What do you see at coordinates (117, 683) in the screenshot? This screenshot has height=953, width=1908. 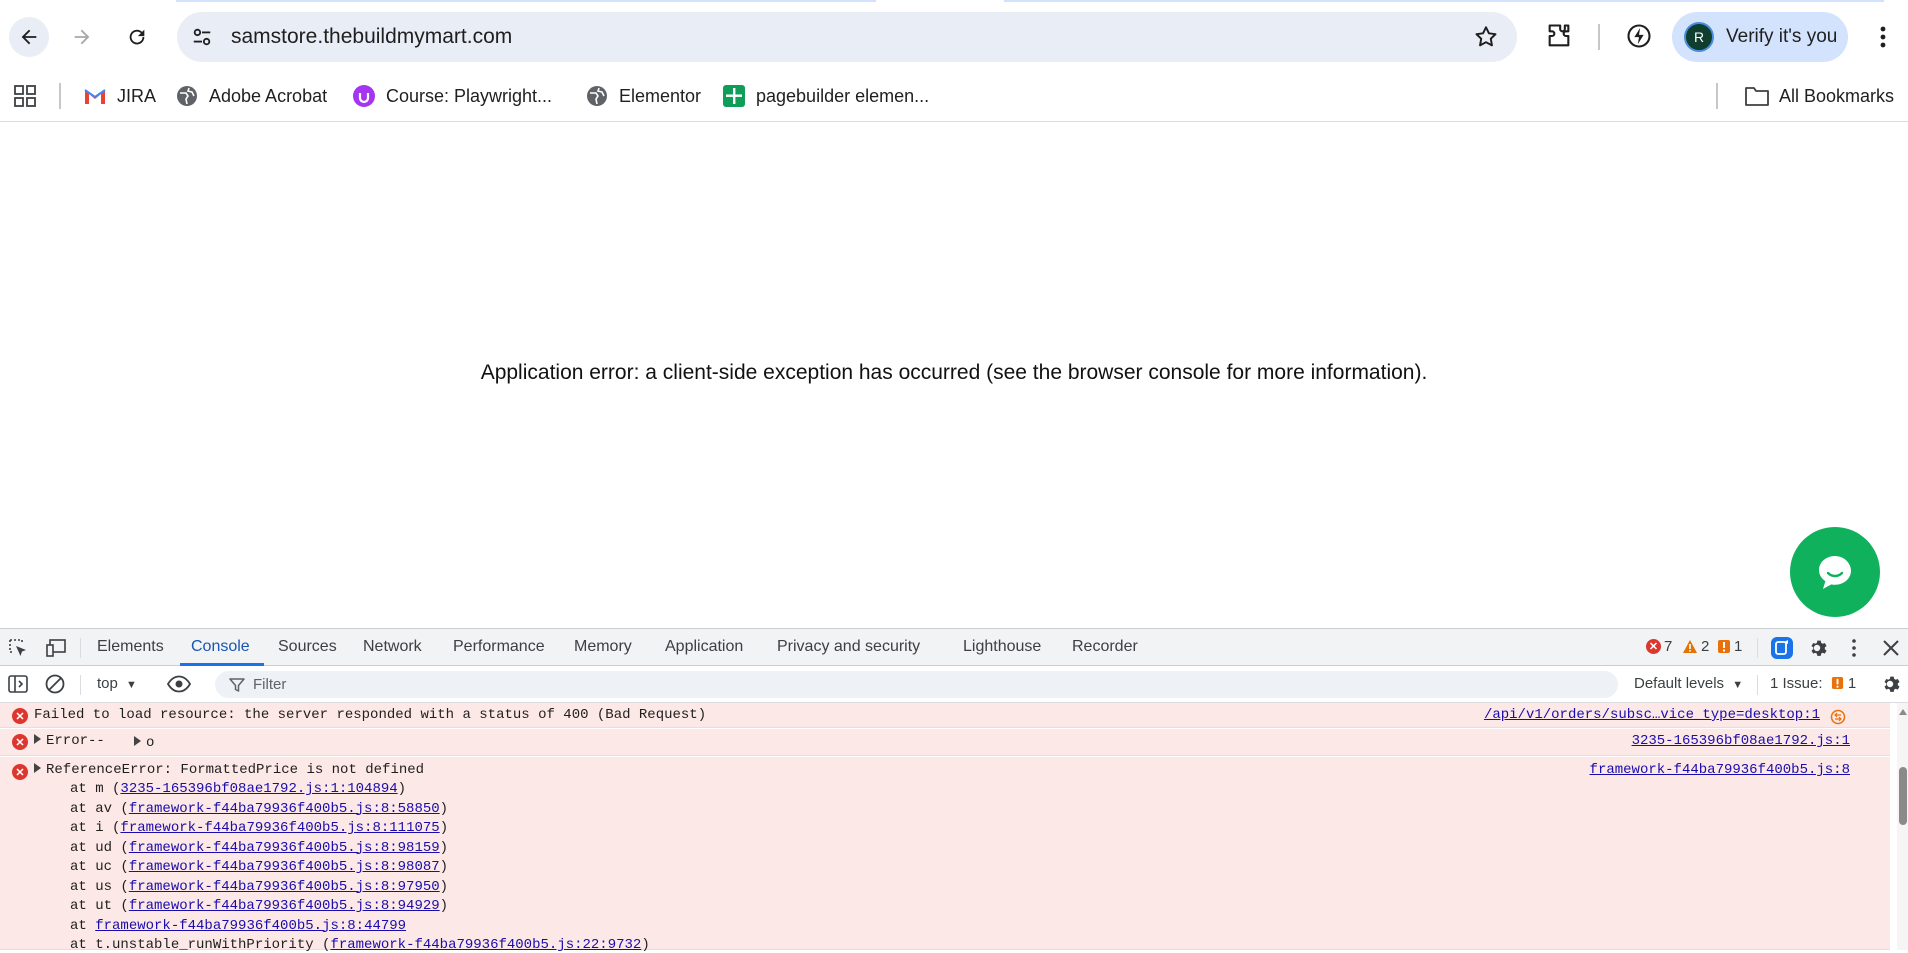 I see `context-selector: top ▼` at bounding box center [117, 683].